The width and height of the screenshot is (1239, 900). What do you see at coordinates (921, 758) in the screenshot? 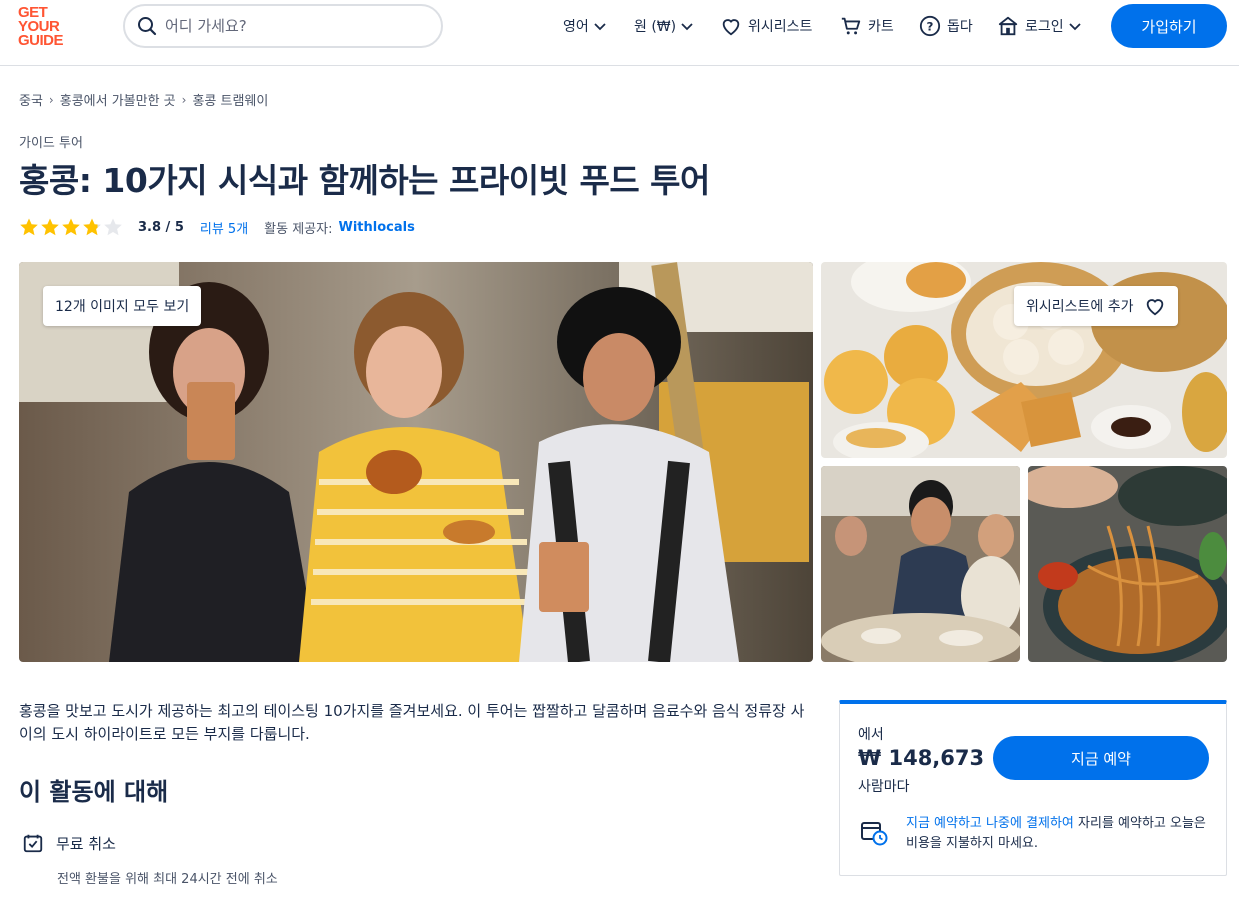
I see `price-value: ₩ 148,673` at bounding box center [921, 758].